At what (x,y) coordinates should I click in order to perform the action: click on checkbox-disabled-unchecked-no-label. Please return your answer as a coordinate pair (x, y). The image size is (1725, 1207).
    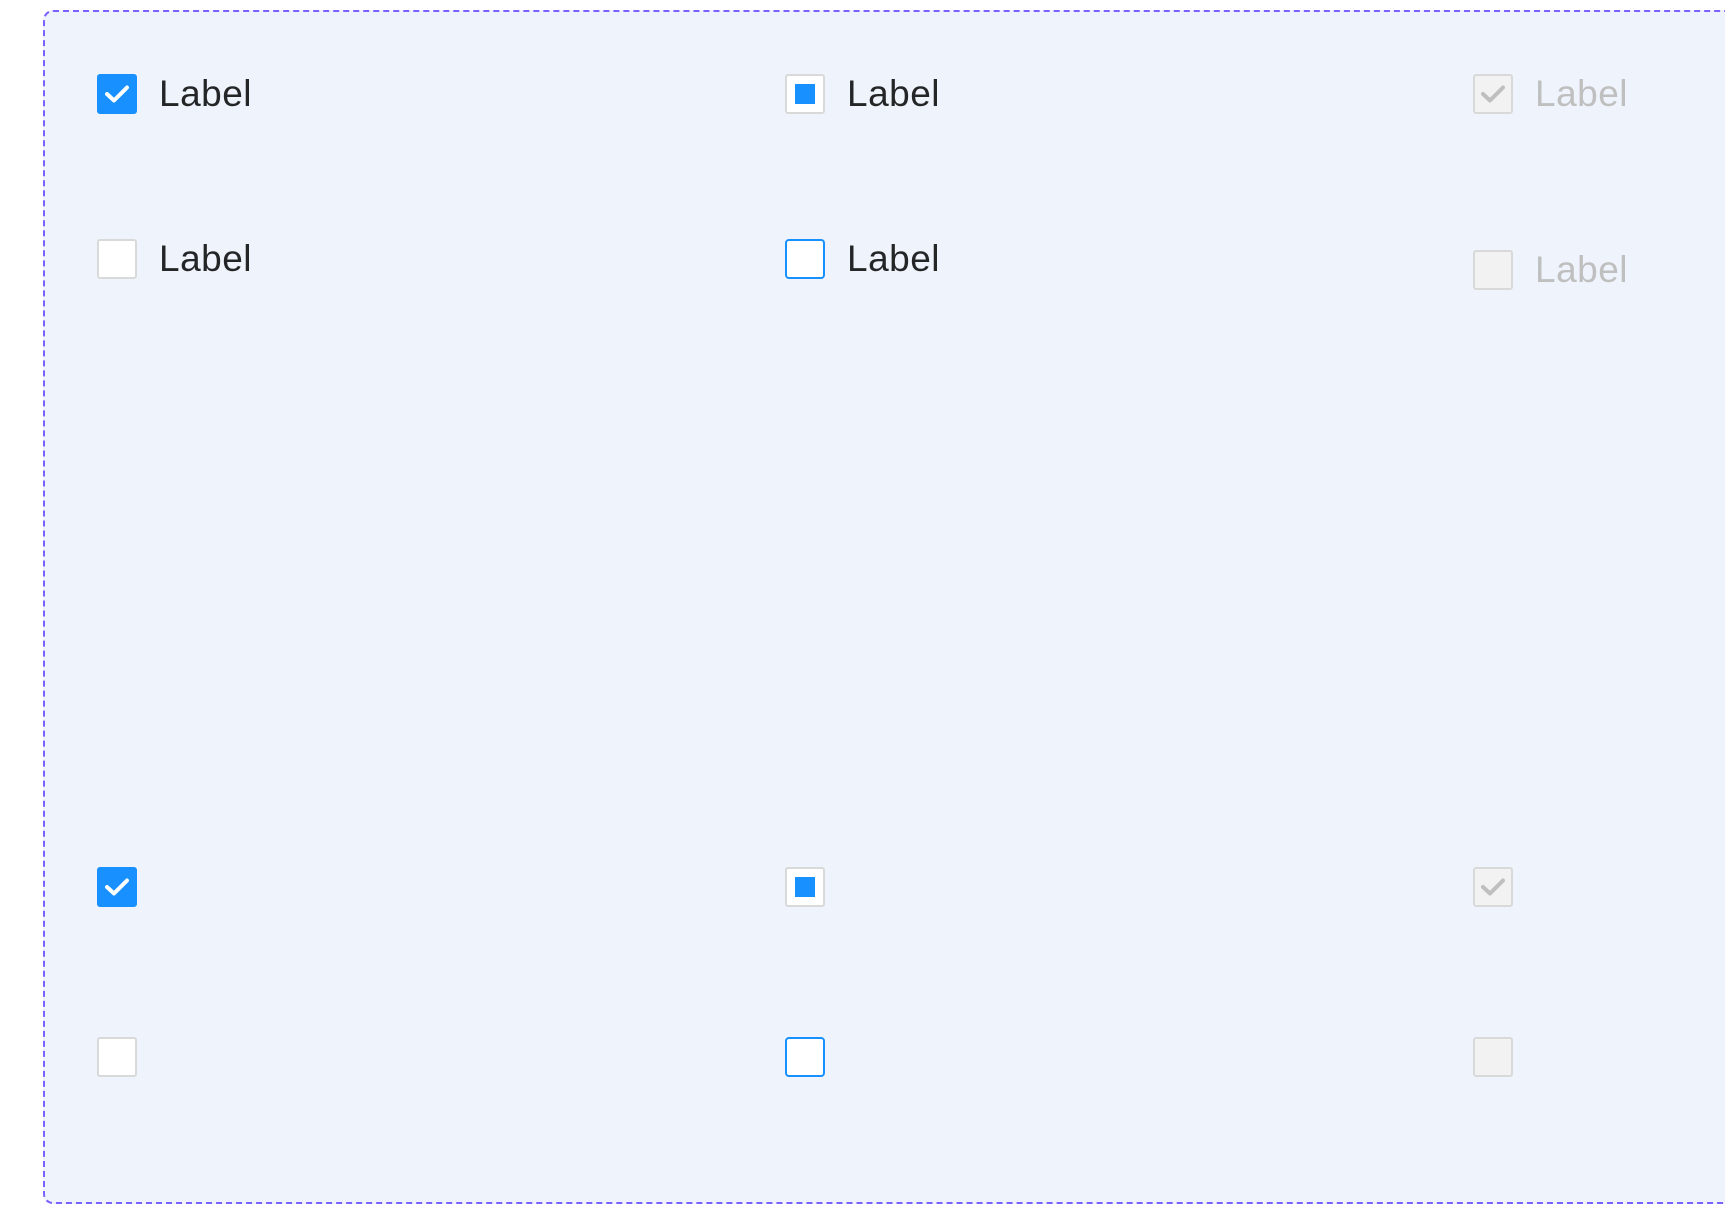
    Looking at the image, I should click on (1493, 1057).